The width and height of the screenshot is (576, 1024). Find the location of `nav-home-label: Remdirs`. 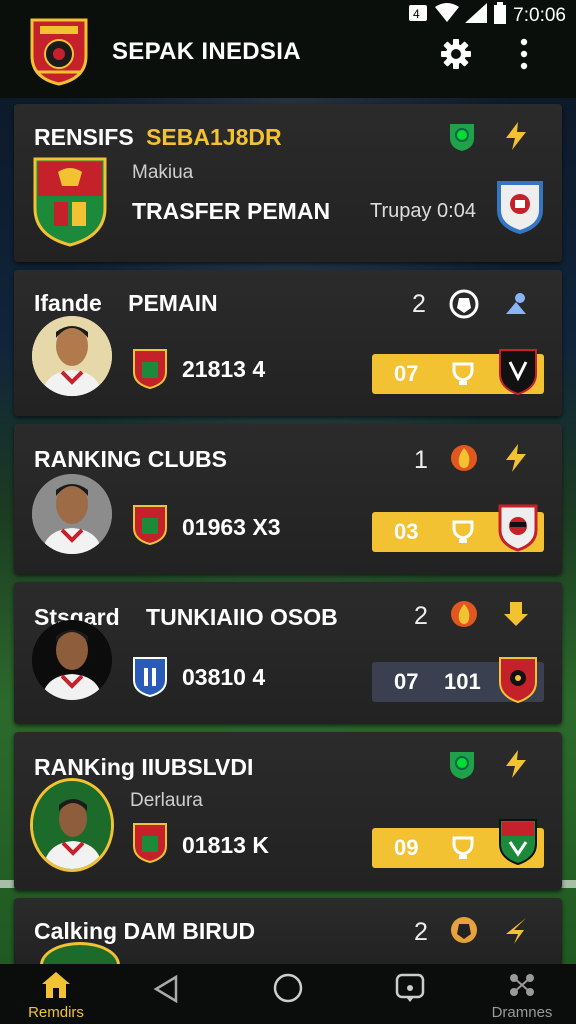

nav-home-label: Remdirs is located at coordinates (56, 1012).